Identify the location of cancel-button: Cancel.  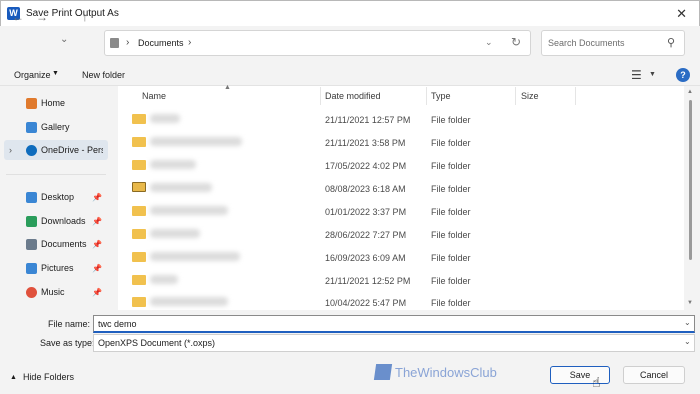
(654, 375).